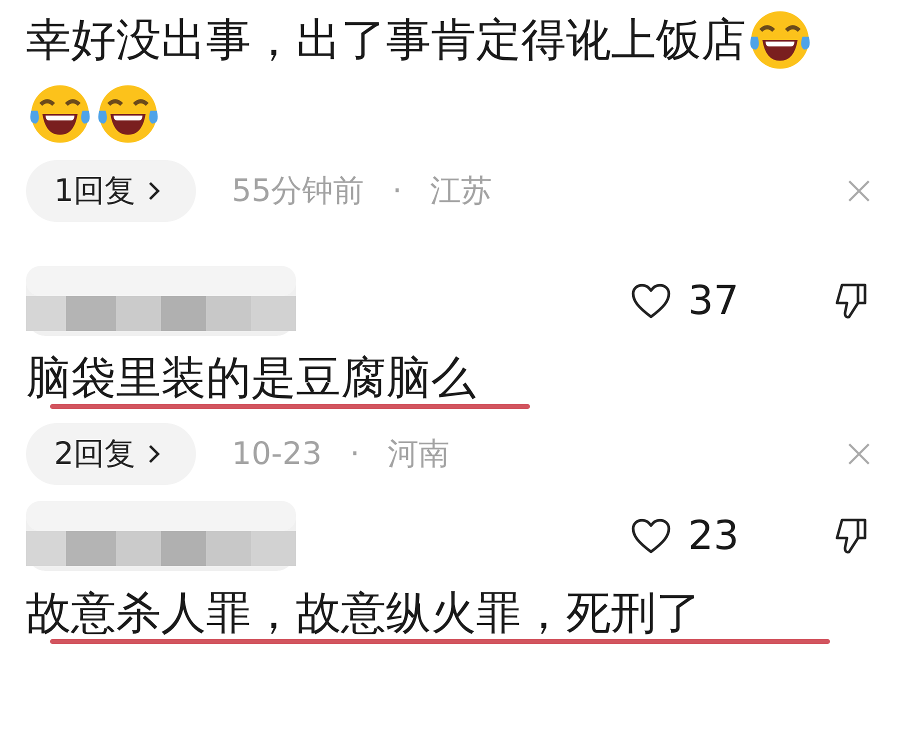 Image resolution: width=924 pixels, height=740 pixels. What do you see at coordinates (277, 454) in the screenshot?
I see `comment-time: 10-23` at bounding box center [277, 454].